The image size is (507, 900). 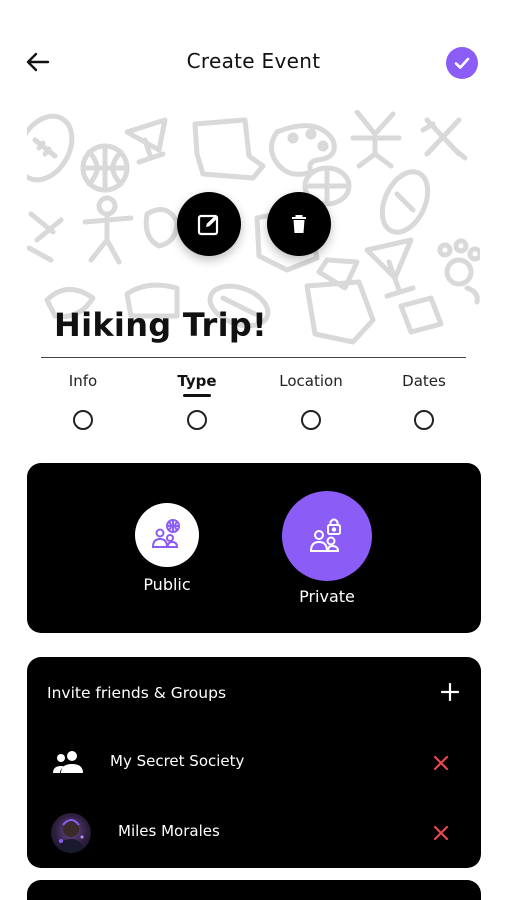 What do you see at coordinates (167, 584) in the screenshot?
I see `public-label: Public` at bounding box center [167, 584].